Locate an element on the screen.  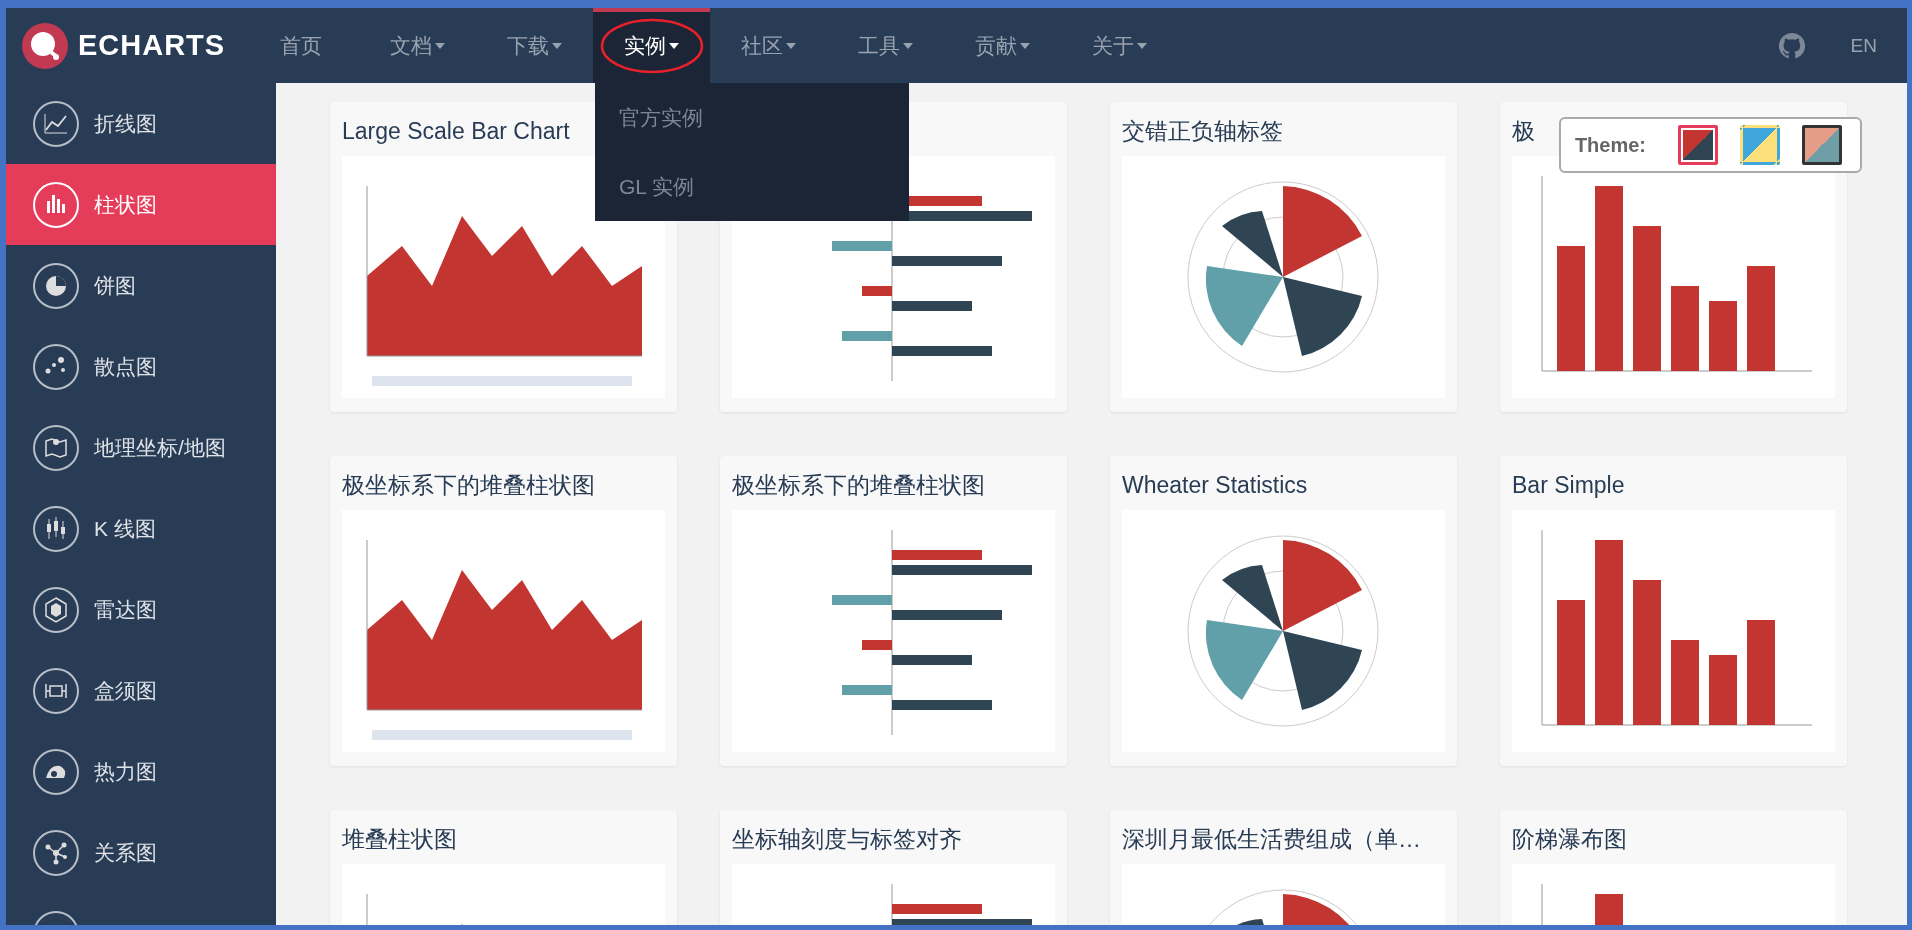
sidebar-item: 散点图 is located at coordinates (141, 366).